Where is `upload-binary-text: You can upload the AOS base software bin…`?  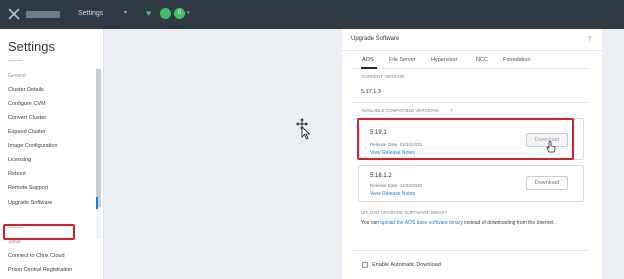 upload-binary-text: You can upload the AOS base software bin… is located at coordinates (479, 223).